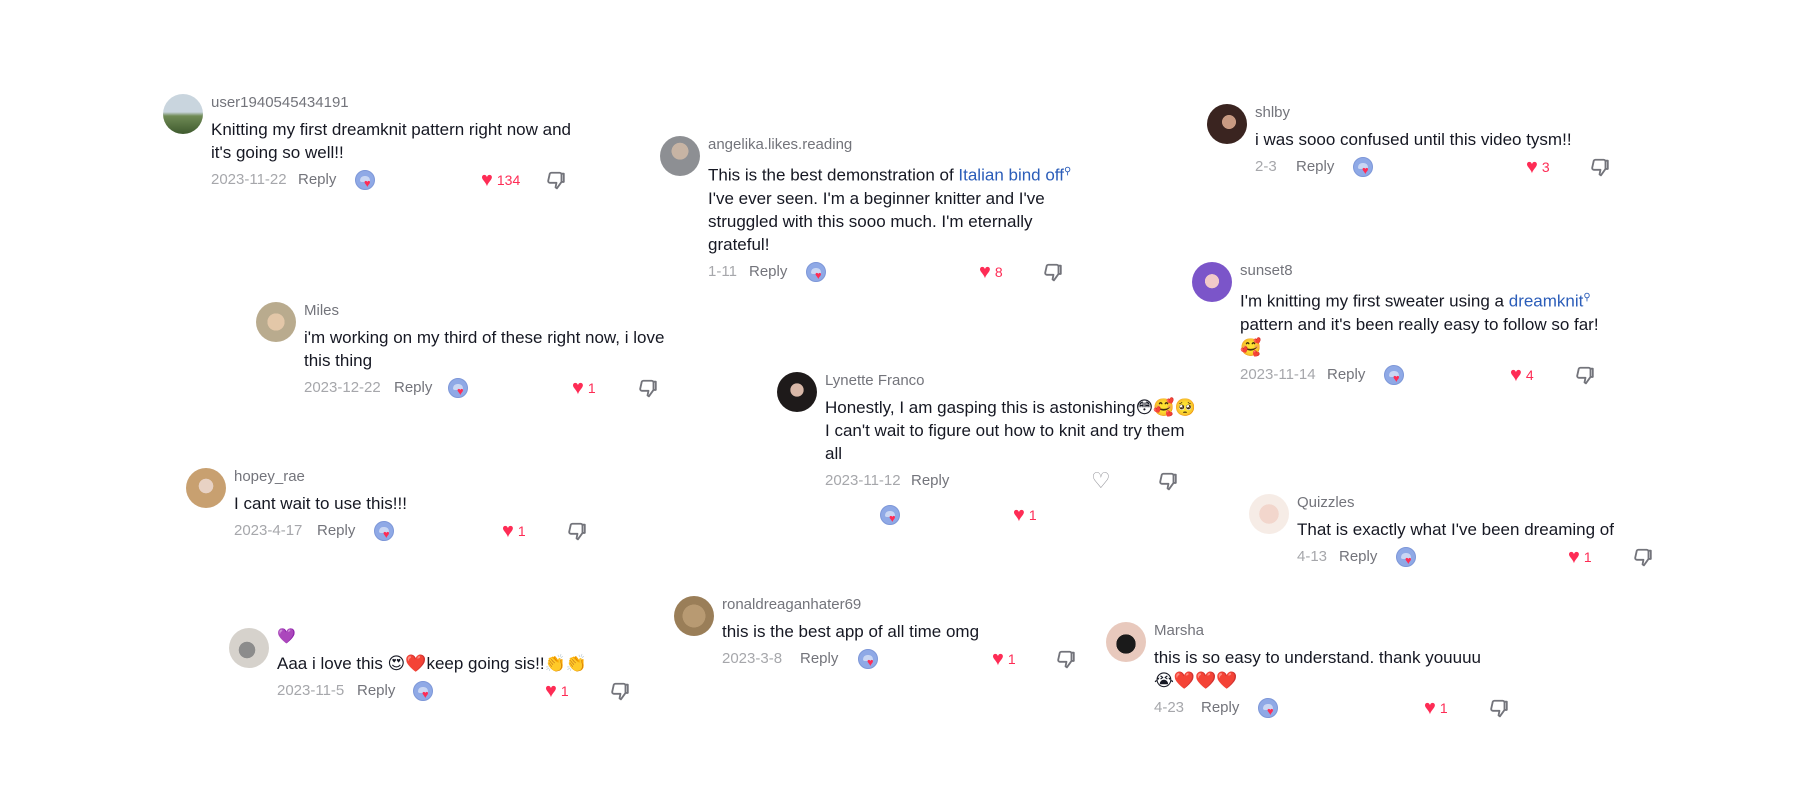  I want to click on comment-actions: 2023-12-22 Reply ♥ ♥ 1, so click(490, 389).